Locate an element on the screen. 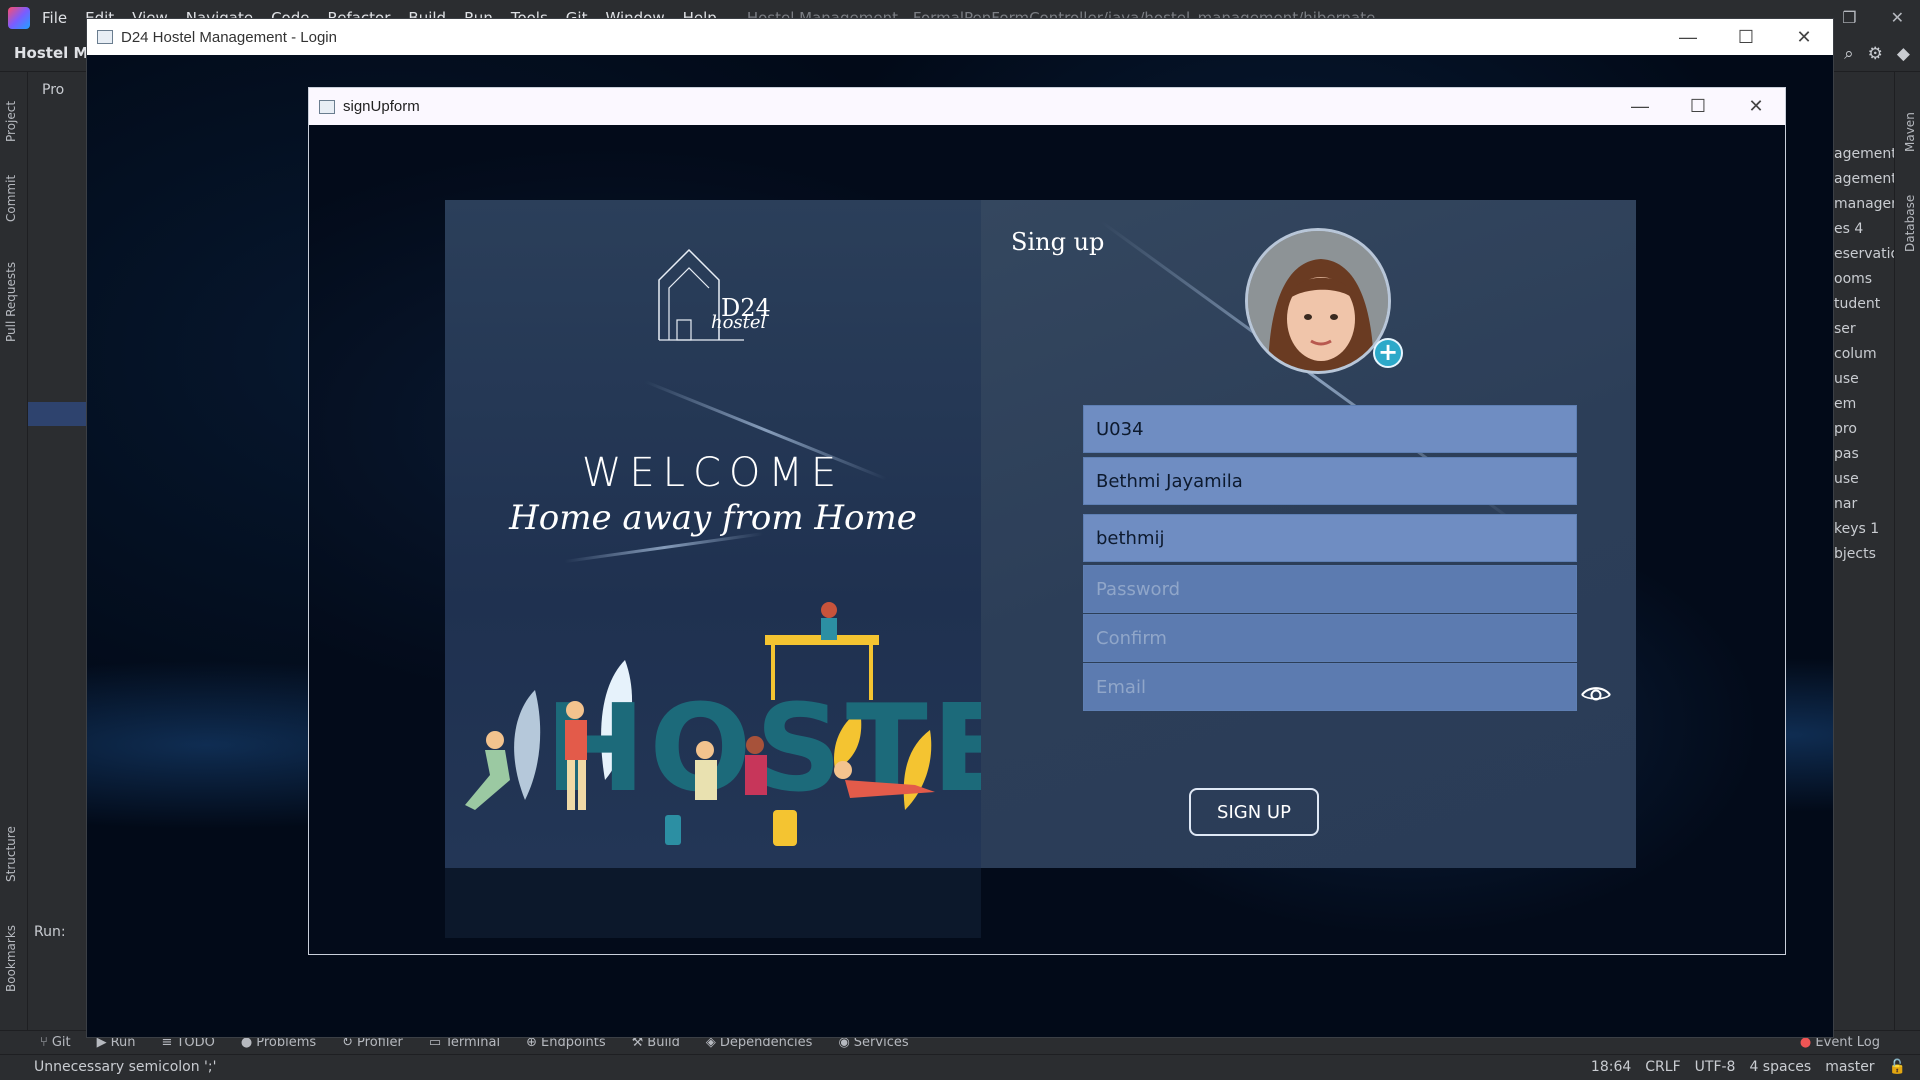 The width and height of the screenshot is (1920, 1080). tab-database: Database is located at coordinates (1910, 223).